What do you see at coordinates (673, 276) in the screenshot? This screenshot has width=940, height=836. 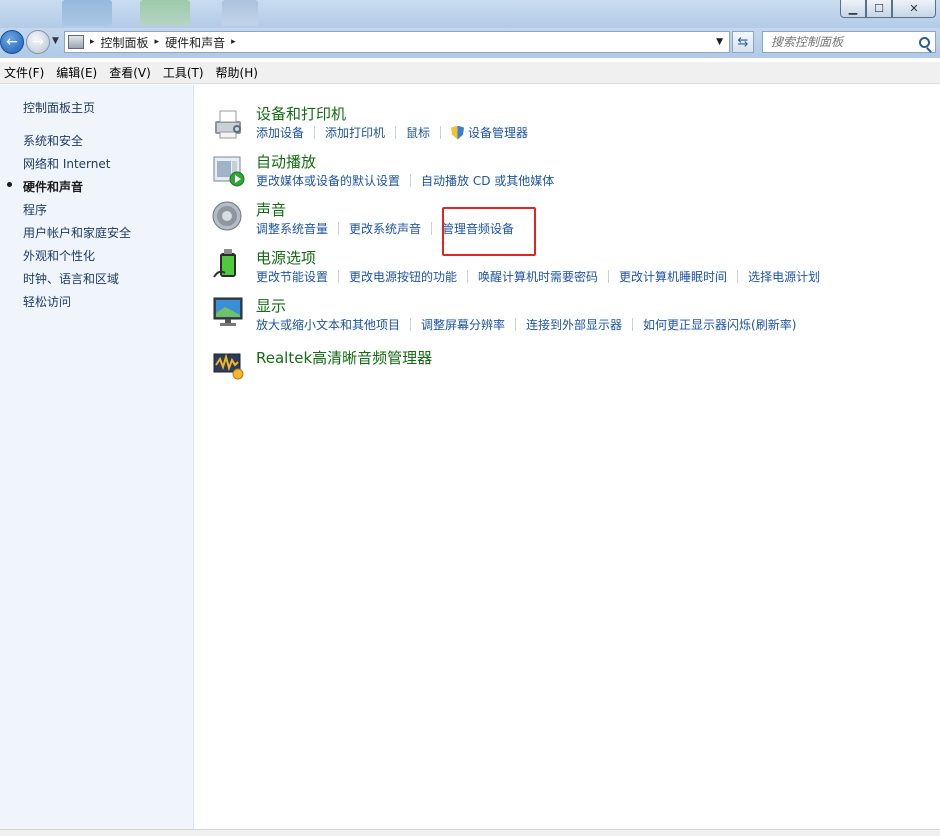 I see `link-change-sleep-time: 更改计算机睡眠时间` at bounding box center [673, 276].